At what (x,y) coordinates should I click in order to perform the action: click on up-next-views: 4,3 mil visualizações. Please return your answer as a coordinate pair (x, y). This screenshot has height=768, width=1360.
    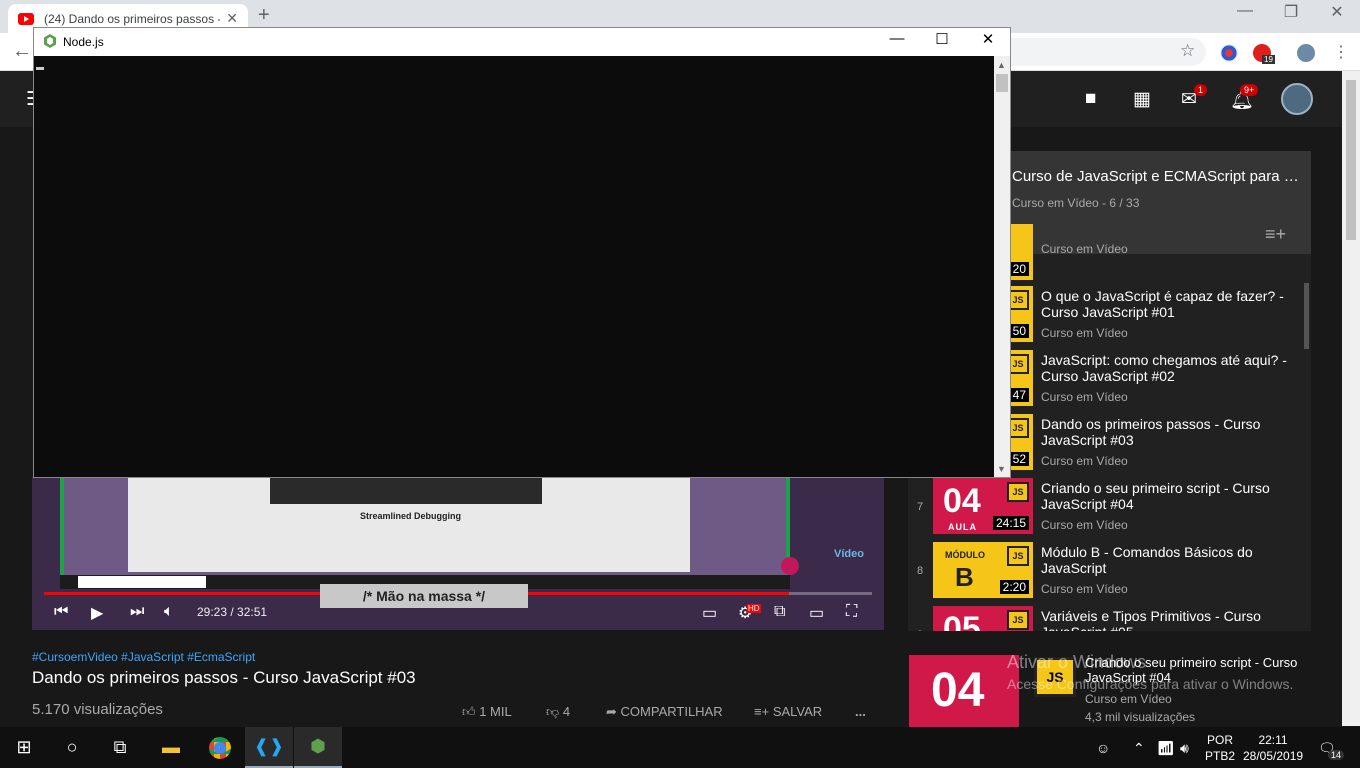
    Looking at the image, I should click on (1140, 717).